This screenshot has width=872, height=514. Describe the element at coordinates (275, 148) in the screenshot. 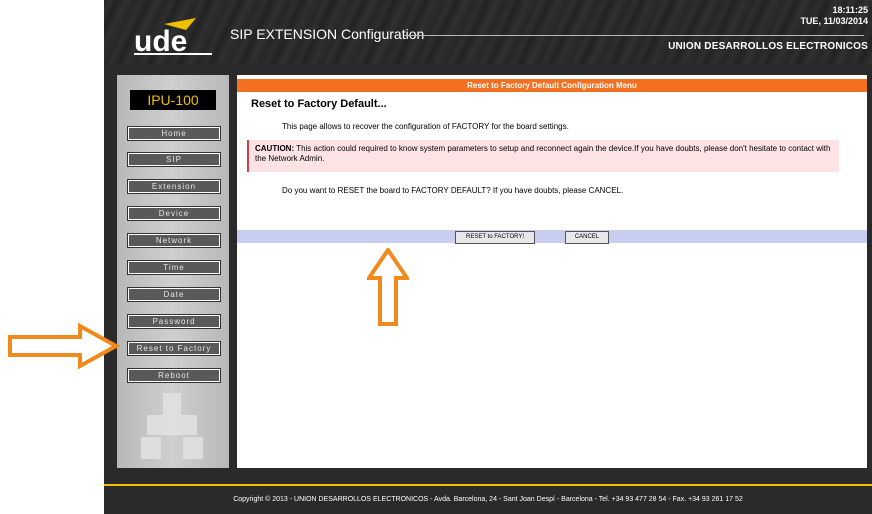

I see `caution-label: CAUTION:` at that location.